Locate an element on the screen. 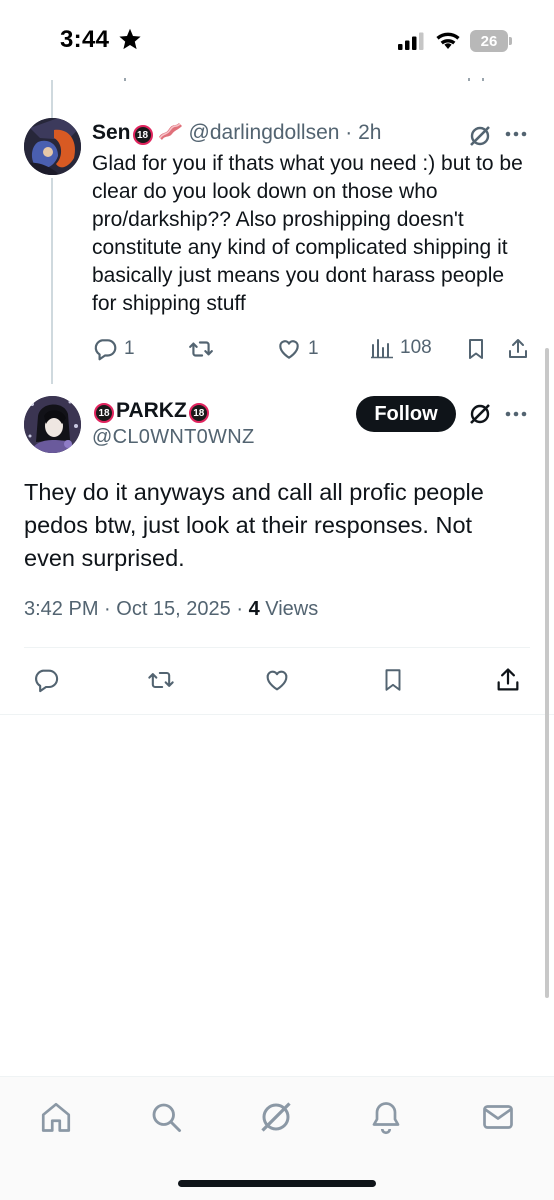 The image size is (554, 1200). reply-header: Sen 18 @darlingdollsen · 2h is located at coordinates (236, 133).